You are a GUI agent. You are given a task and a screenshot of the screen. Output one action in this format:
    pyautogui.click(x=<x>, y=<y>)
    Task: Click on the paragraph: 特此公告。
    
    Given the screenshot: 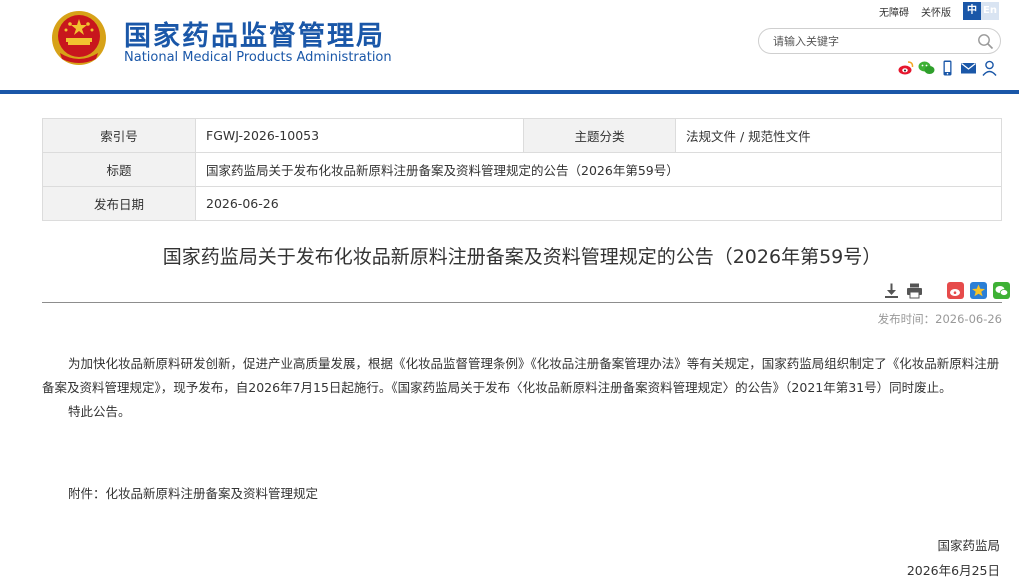 What is the action you would take?
    pyautogui.click(x=99, y=411)
    